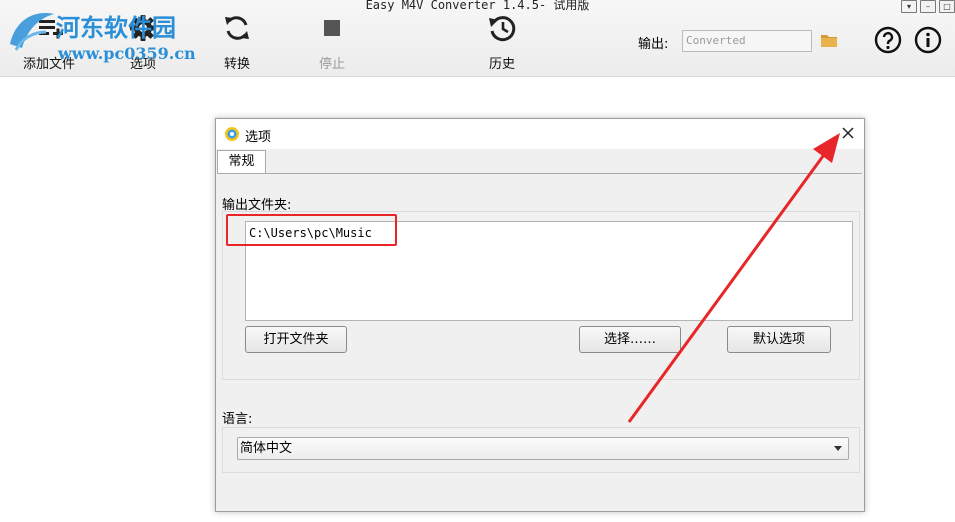 This screenshot has width=955, height=522. Describe the element at coordinates (127, 53) in the screenshot. I see `watermark-url: www.pc0359.cn` at that location.